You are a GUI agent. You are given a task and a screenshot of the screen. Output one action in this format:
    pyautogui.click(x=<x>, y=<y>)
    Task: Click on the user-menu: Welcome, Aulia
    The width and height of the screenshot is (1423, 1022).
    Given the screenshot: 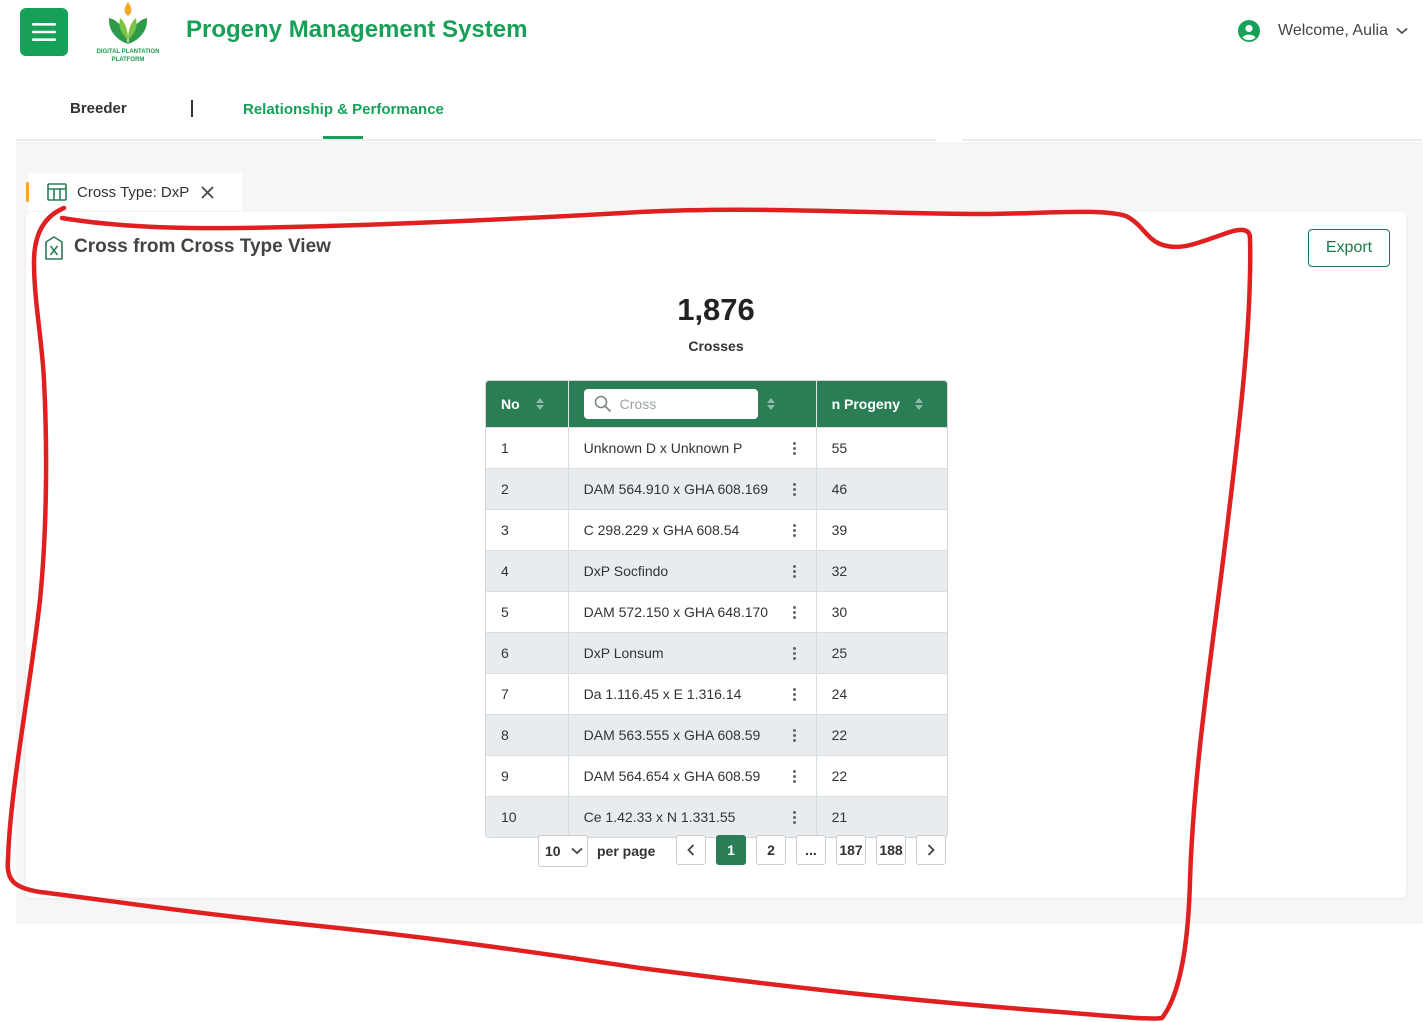 What is the action you would take?
    pyautogui.click(x=1323, y=31)
    